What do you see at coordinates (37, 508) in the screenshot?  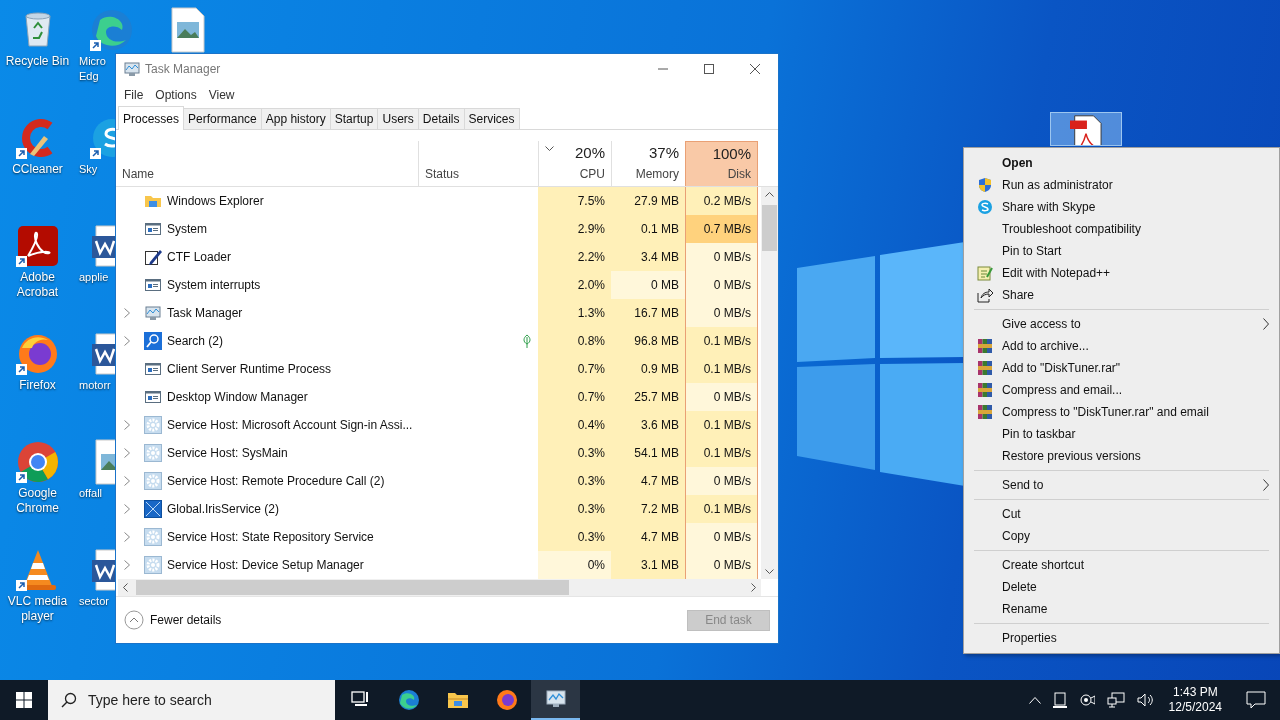 I see `icon-label: Chrome` at bounding box center [37, 508].